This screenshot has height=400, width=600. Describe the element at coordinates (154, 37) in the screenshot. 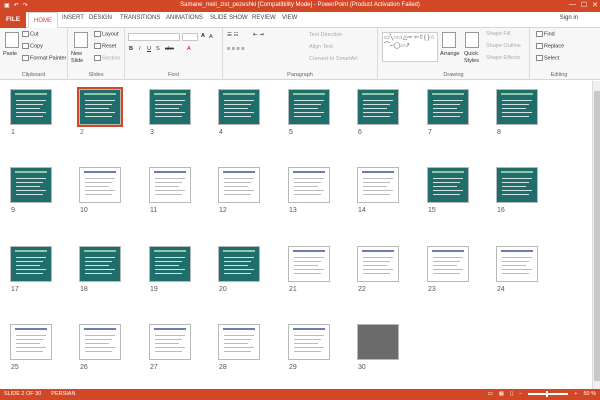

I see `font-name-input` at that location.